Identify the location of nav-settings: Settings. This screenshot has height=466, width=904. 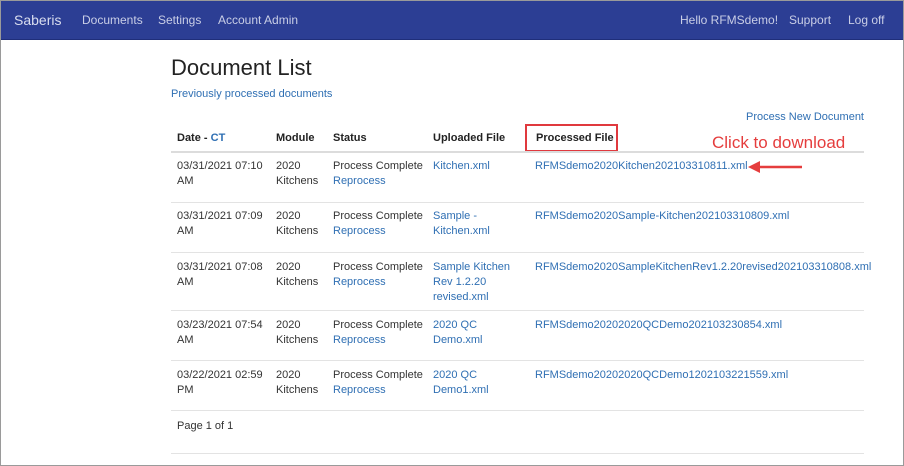
(179, 20).